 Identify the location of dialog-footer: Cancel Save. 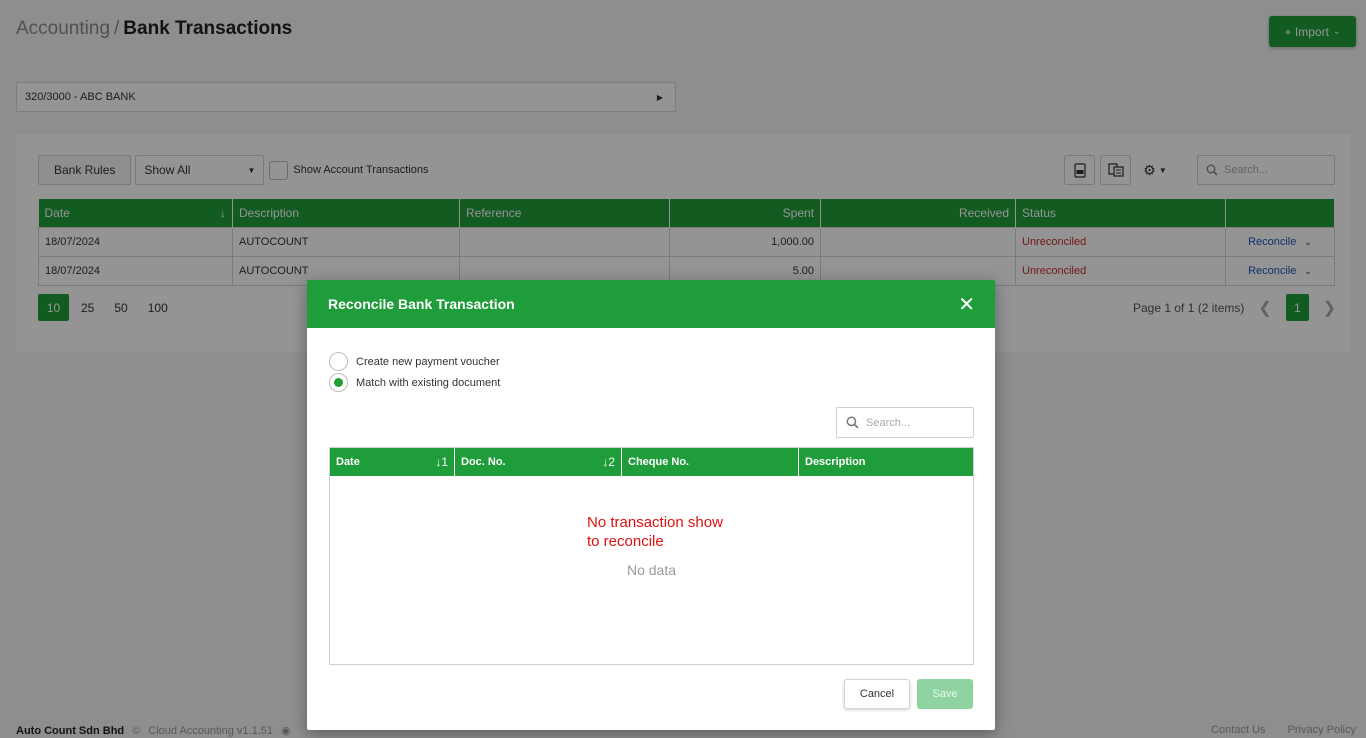
(908, 694).